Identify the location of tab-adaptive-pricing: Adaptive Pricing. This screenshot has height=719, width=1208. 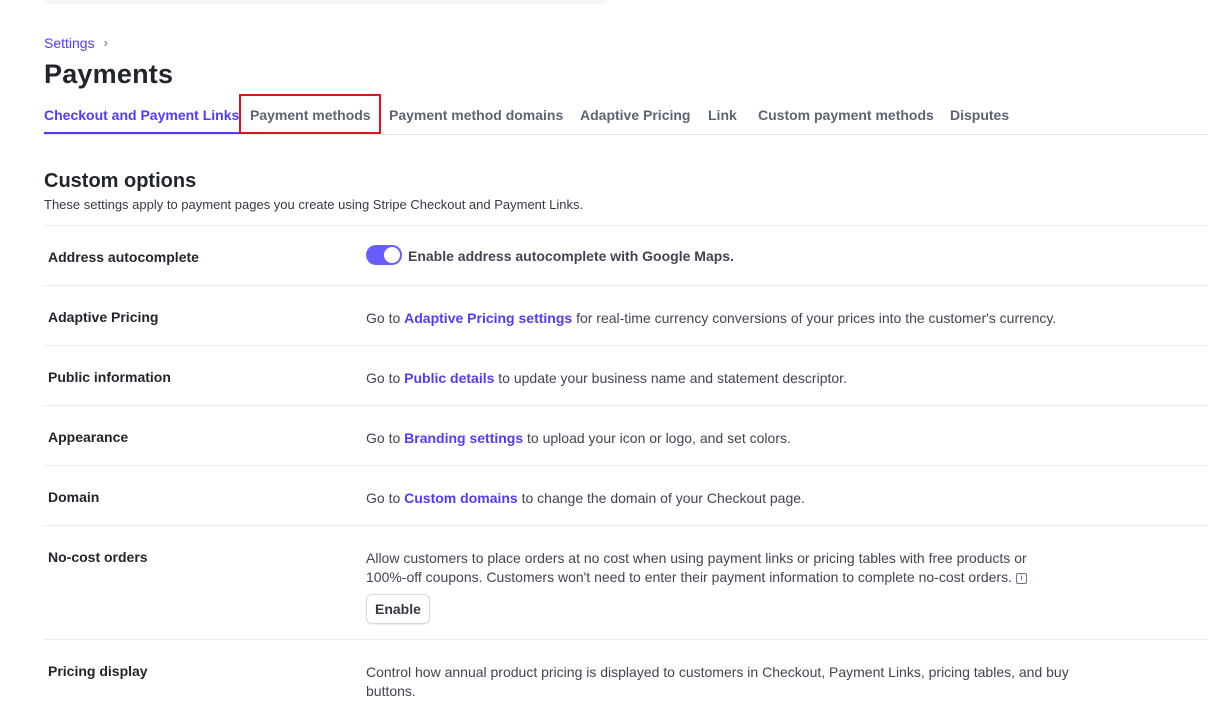
(635, 118).